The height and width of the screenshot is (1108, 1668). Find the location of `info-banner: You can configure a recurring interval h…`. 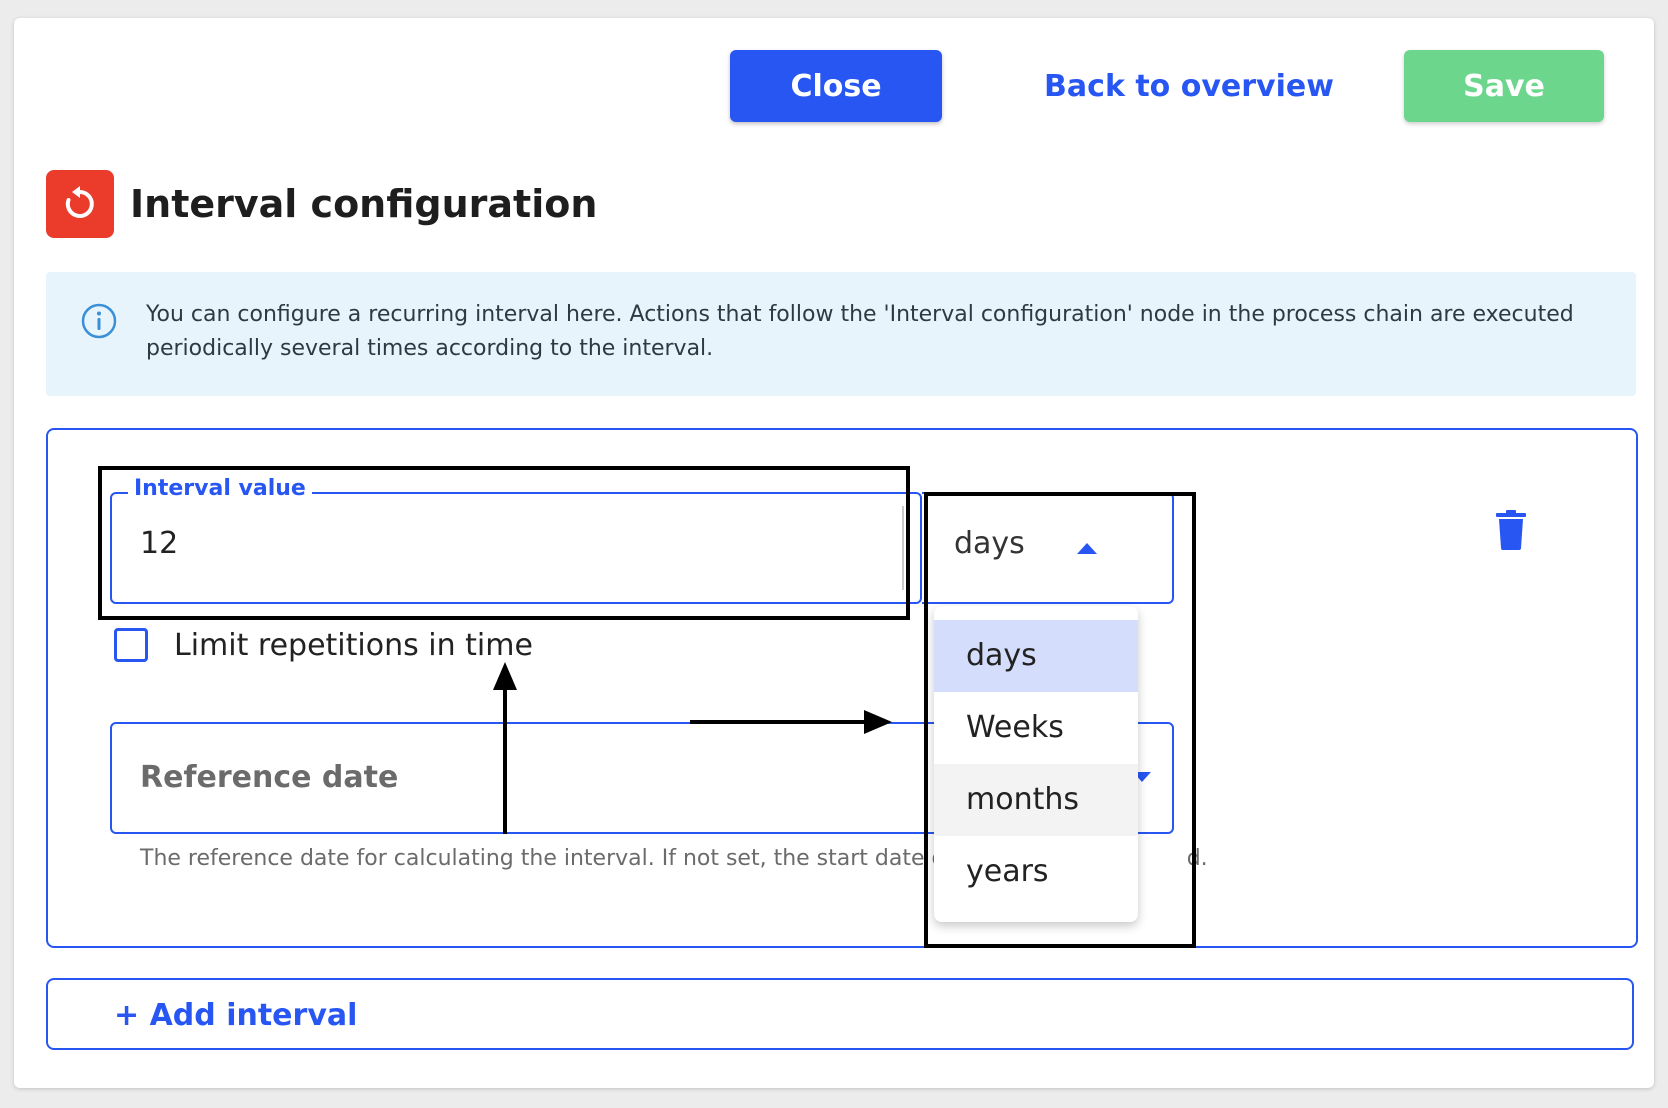

info-banner: You can configure a recurring interval h… is located at coordinates (841, 334).